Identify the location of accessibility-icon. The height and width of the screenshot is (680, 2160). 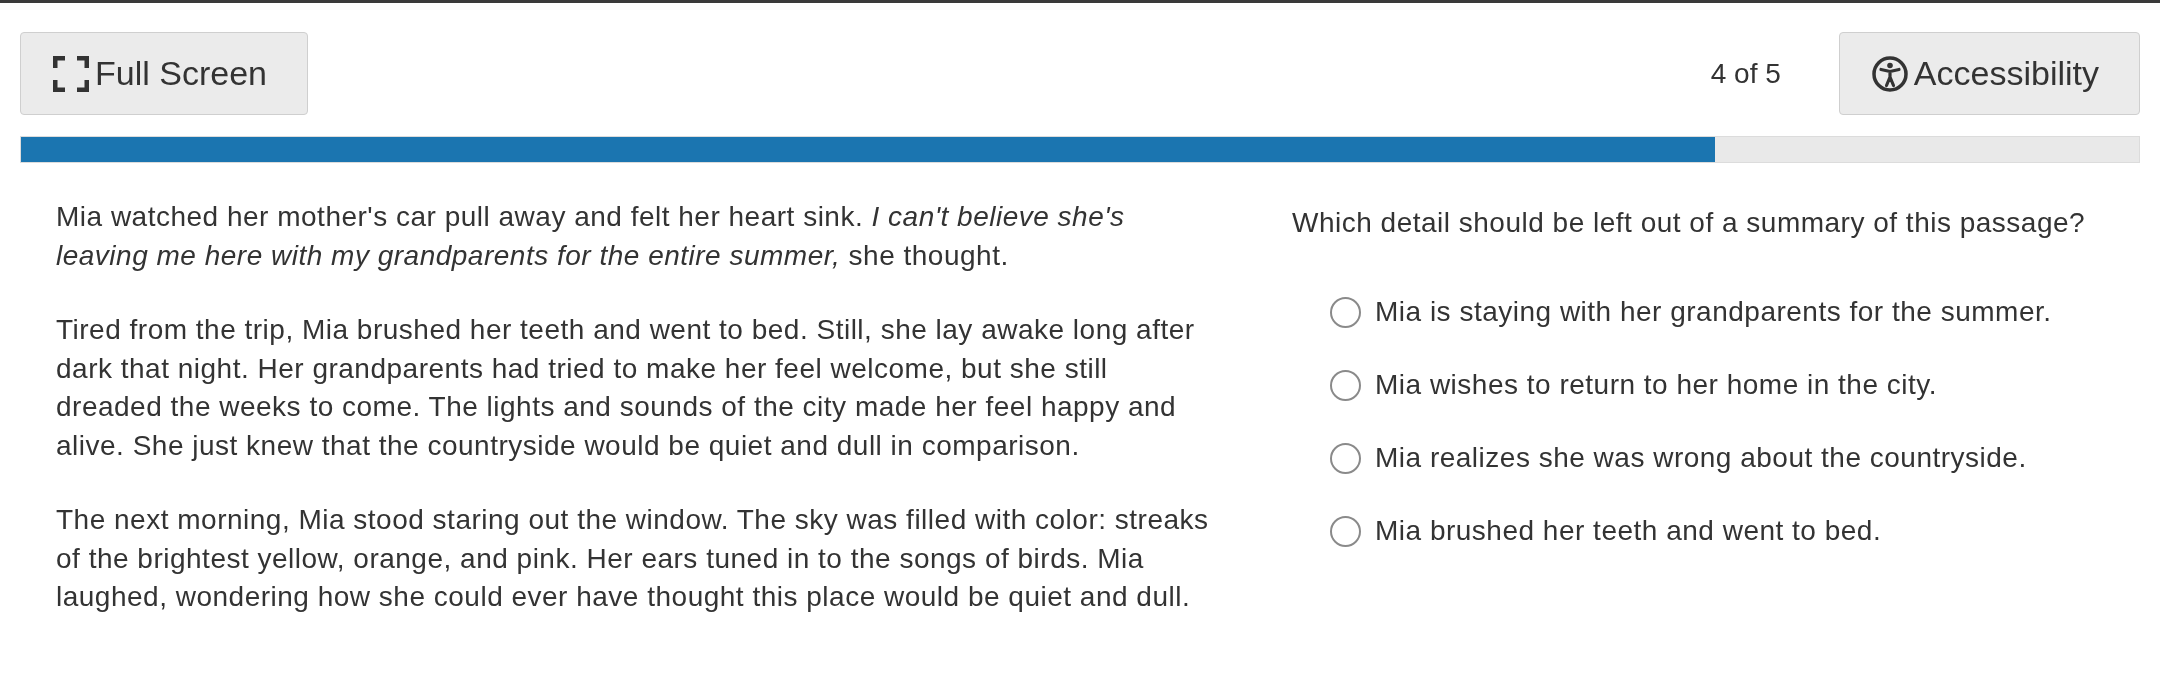
(1889, 73).